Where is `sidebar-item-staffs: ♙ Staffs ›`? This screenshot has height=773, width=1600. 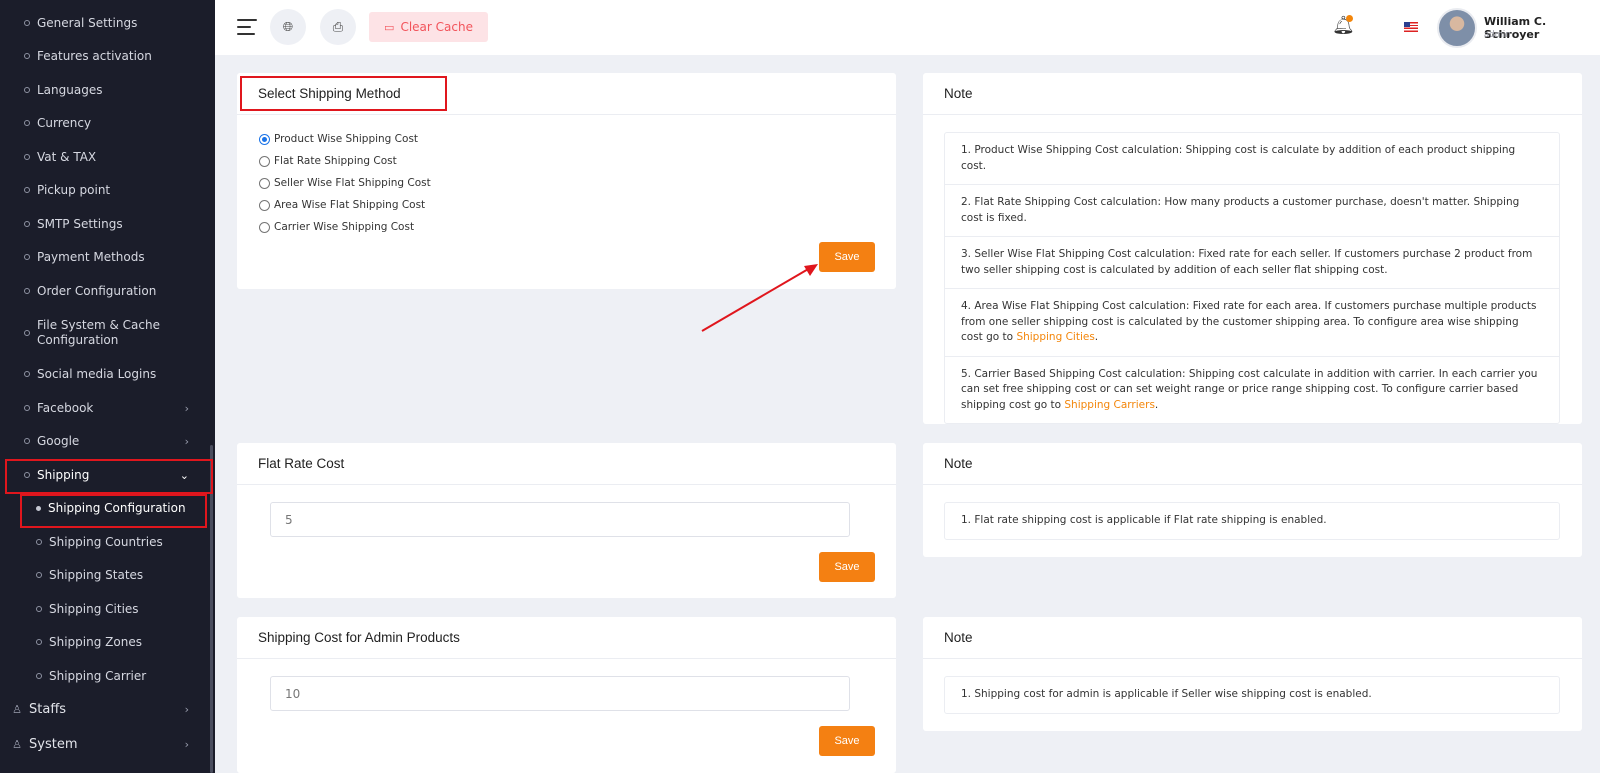
sidebar-item-staffs: ♙ Staffs › is located at coordinates (107, 709).